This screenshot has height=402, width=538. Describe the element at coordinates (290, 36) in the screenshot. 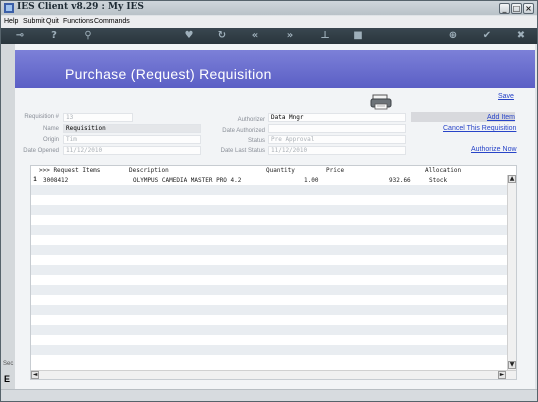

I see `forward-icon: »` at that location.